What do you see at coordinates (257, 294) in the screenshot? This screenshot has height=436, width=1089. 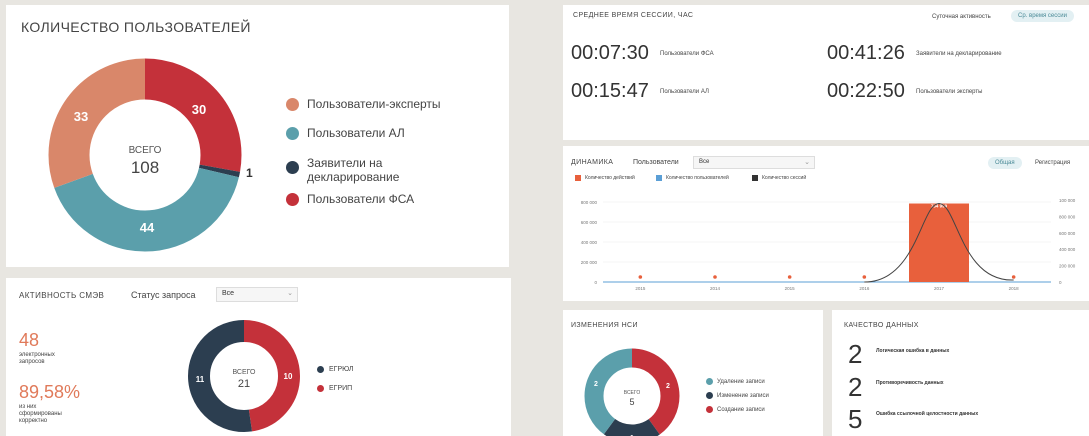 I see `smev-status-select: Все ⌄` at bounding box center [257, 294].